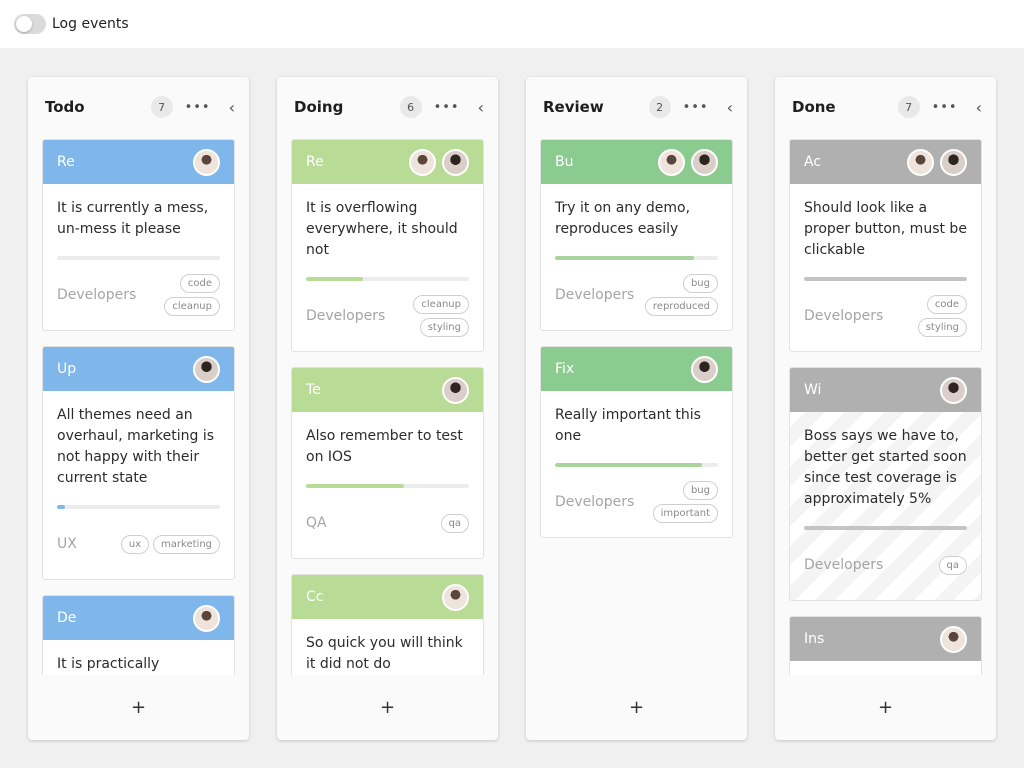 The height and width of the screenshot is (768, 1024). I want to click on card-body: Also remember to test on IOS QA qa, so click(387, 485).